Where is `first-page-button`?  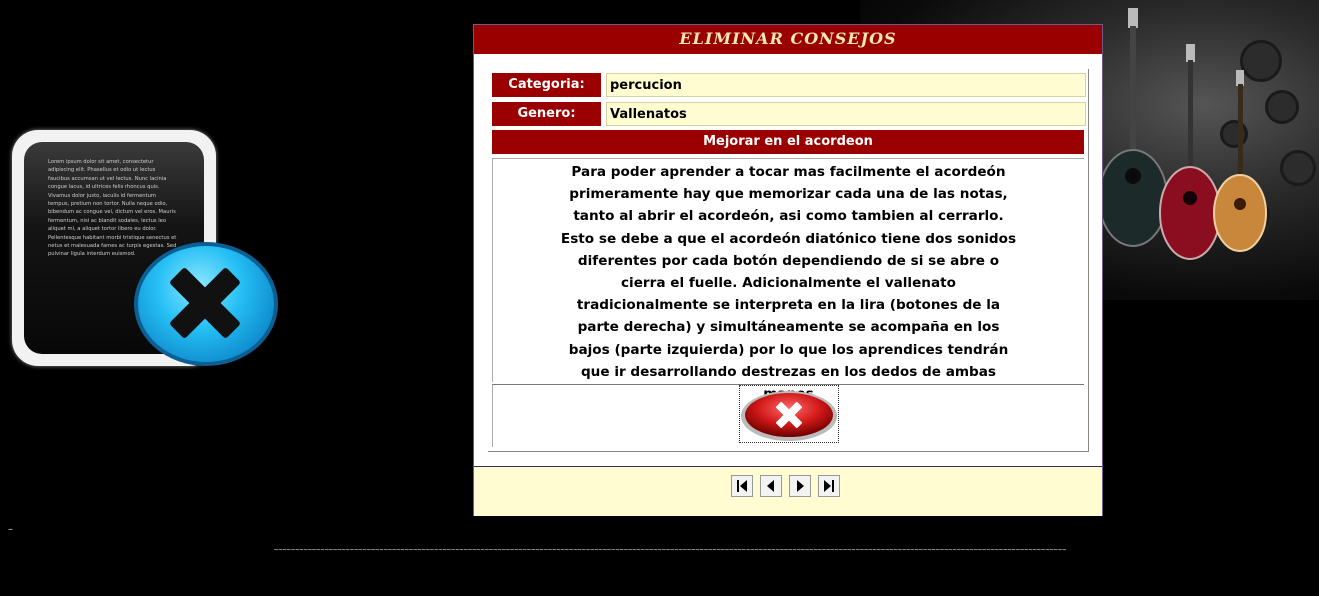 first-page-button is located at coordinates (742, 486).